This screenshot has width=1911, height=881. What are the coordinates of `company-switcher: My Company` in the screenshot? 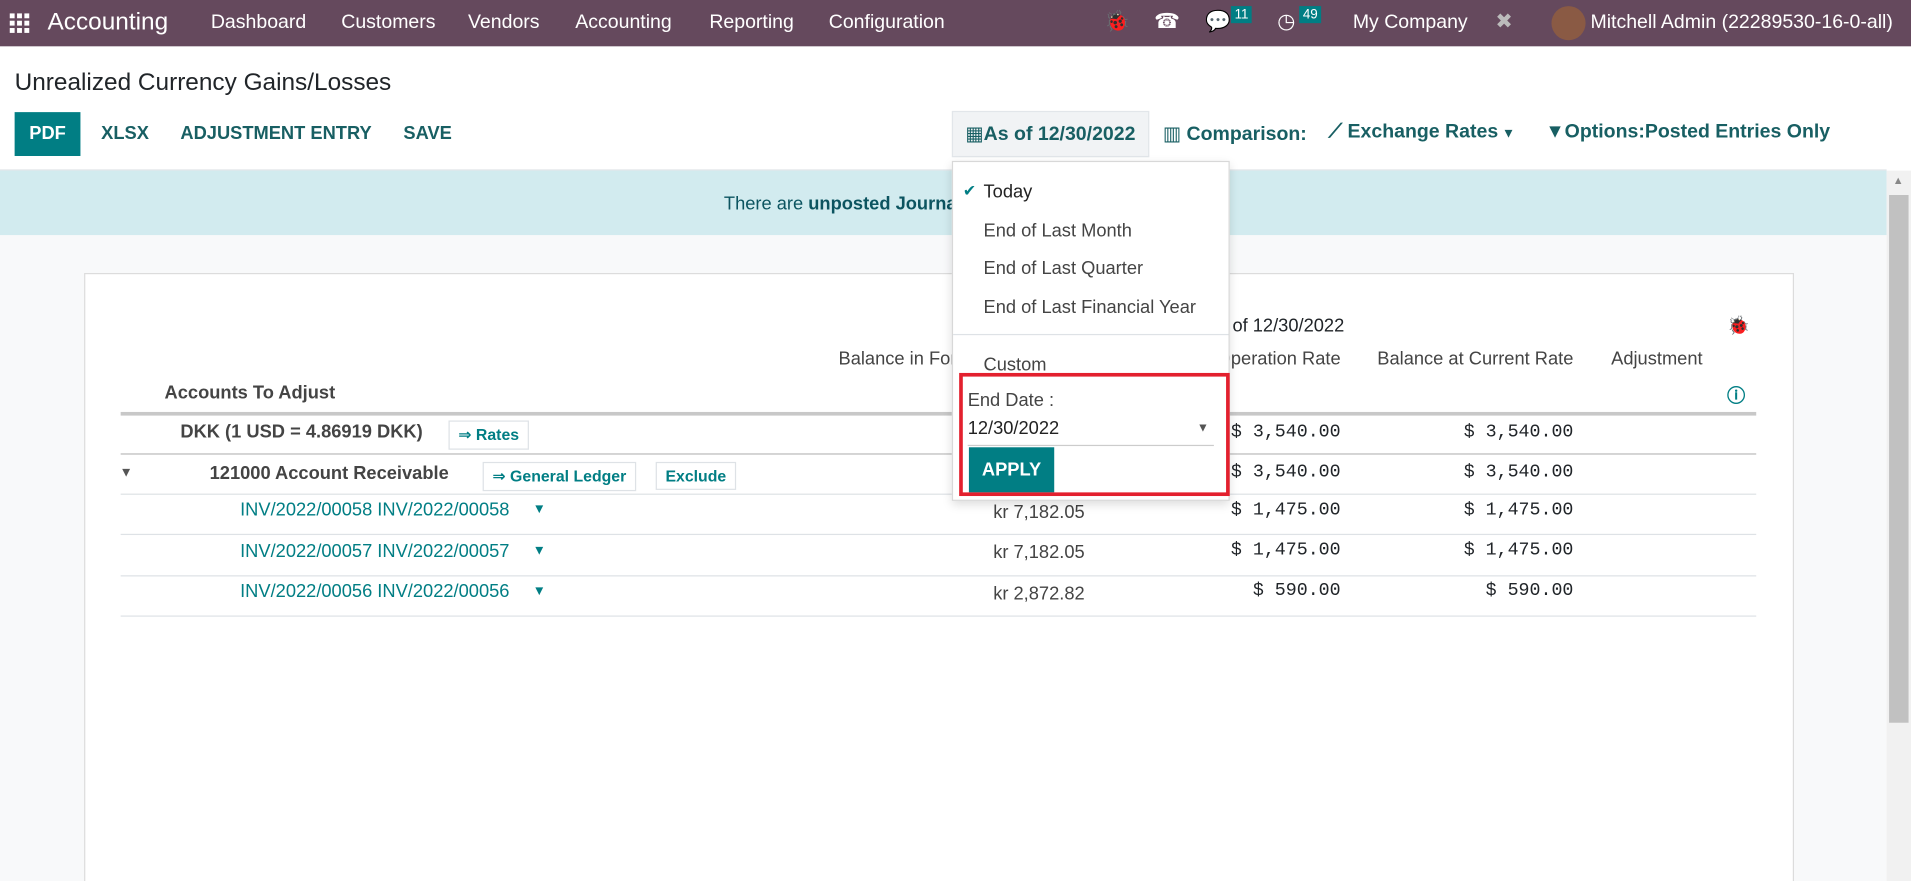 It's located at (1410, 23).